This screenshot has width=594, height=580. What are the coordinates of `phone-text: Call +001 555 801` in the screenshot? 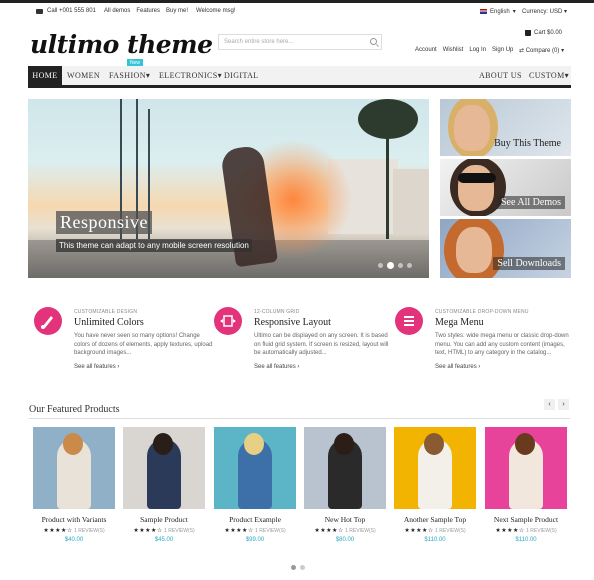 It's located at (71, 11).